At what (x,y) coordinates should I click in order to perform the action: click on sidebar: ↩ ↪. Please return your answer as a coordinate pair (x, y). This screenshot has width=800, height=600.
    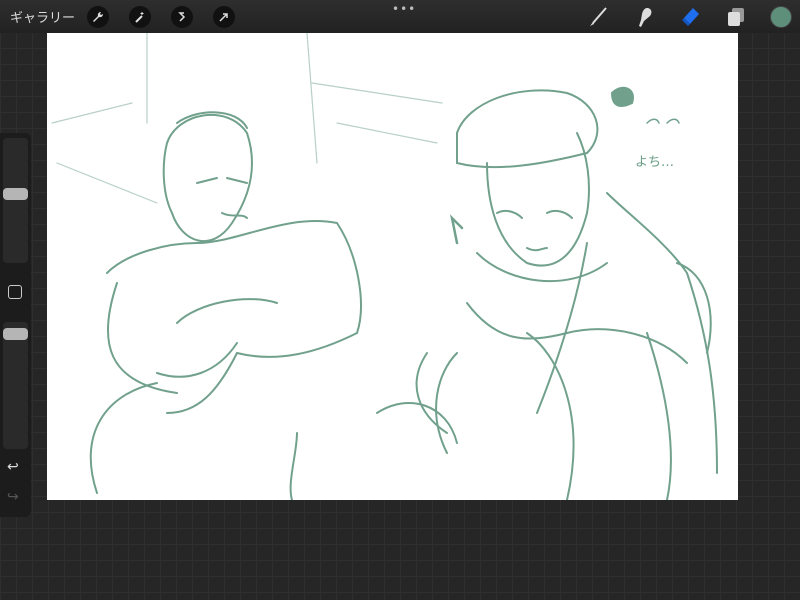
    Looking at the image, I should click on (15, 325).